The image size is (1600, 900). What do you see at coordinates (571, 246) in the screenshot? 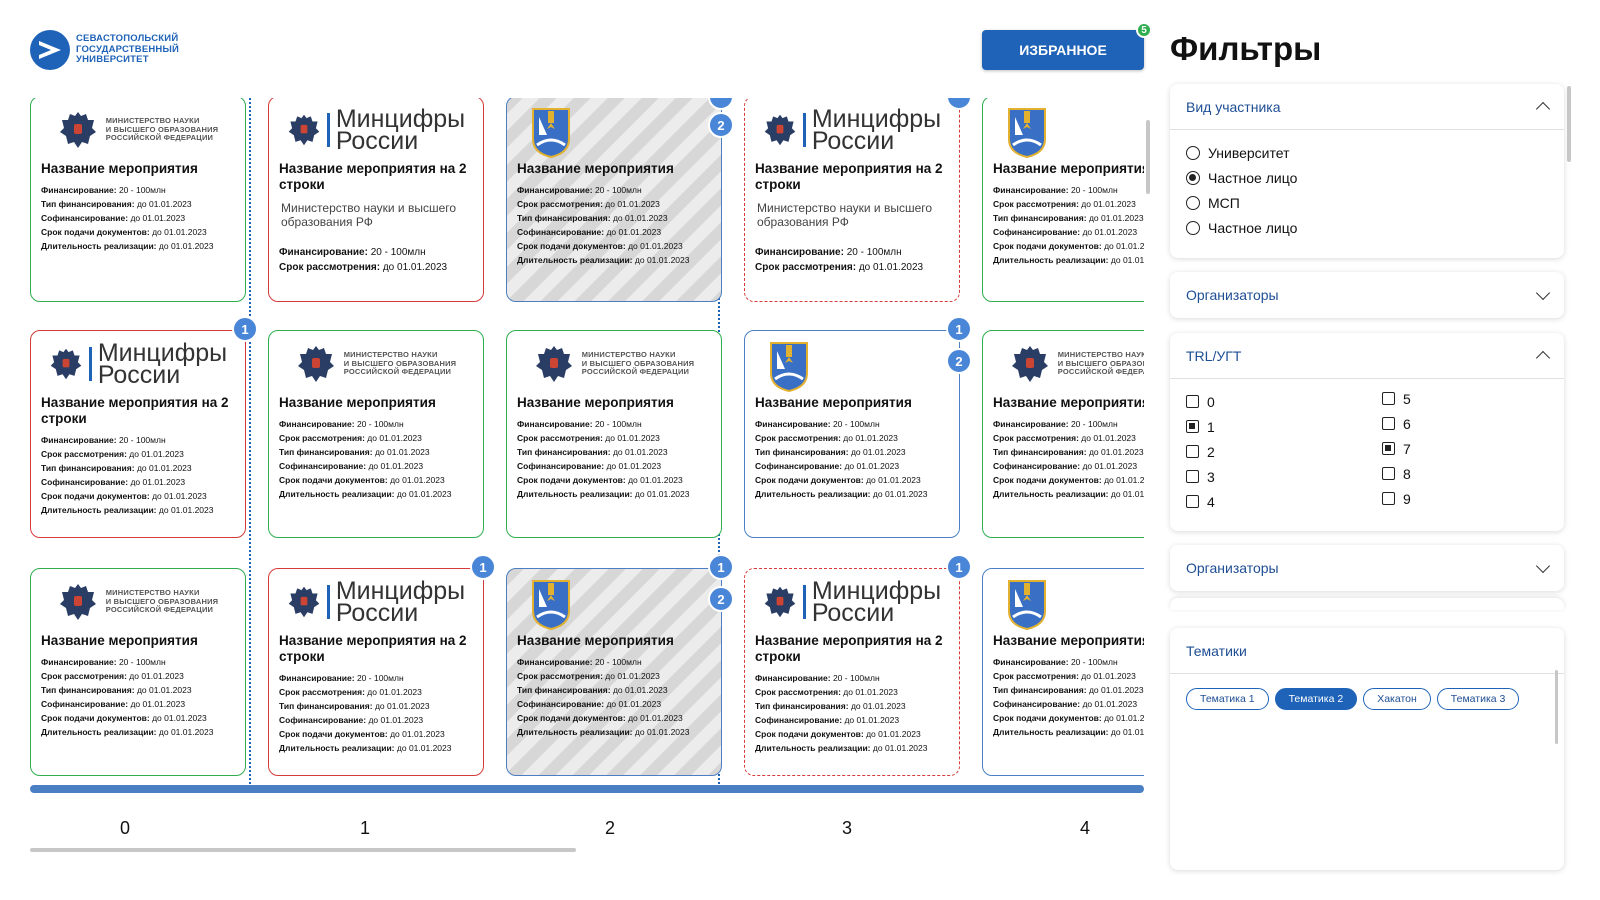
I see `property-label: Срок подачи документов:` at bounding box center [571, 246].